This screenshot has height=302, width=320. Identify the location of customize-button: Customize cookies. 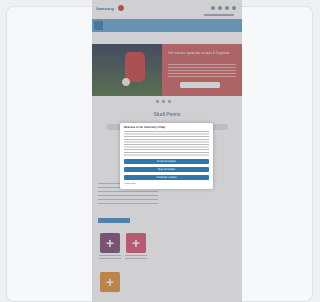
(166, 177).